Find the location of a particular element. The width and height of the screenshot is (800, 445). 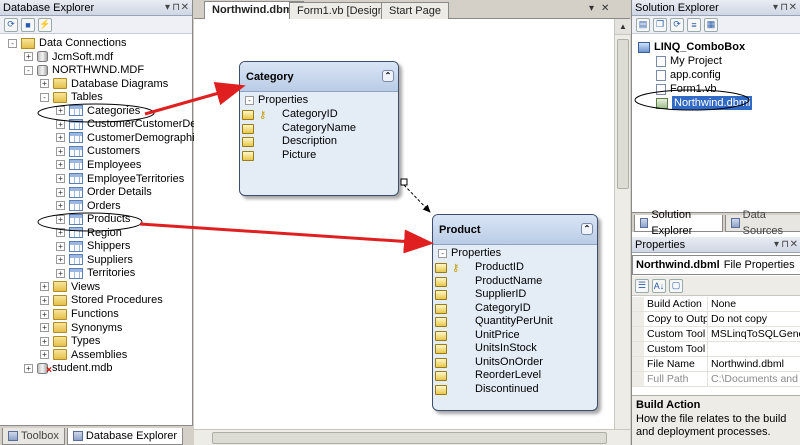

close-document-icon: ✕ is located at coordinates (605, 8).